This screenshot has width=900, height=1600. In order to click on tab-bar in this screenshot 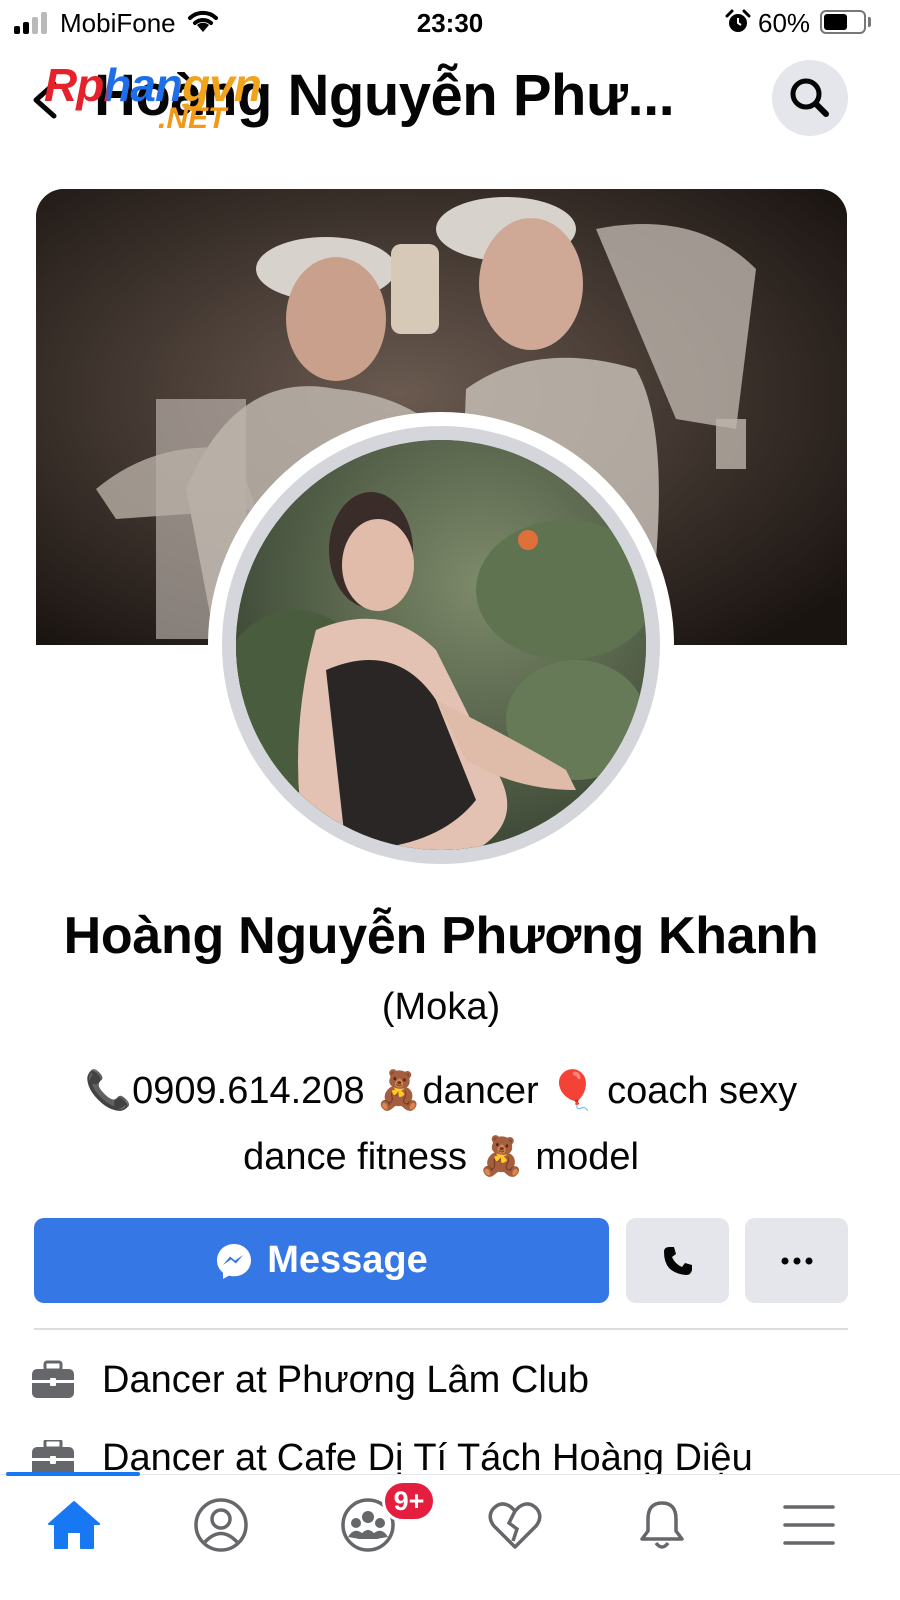, I will do `click(450, 1537)`.